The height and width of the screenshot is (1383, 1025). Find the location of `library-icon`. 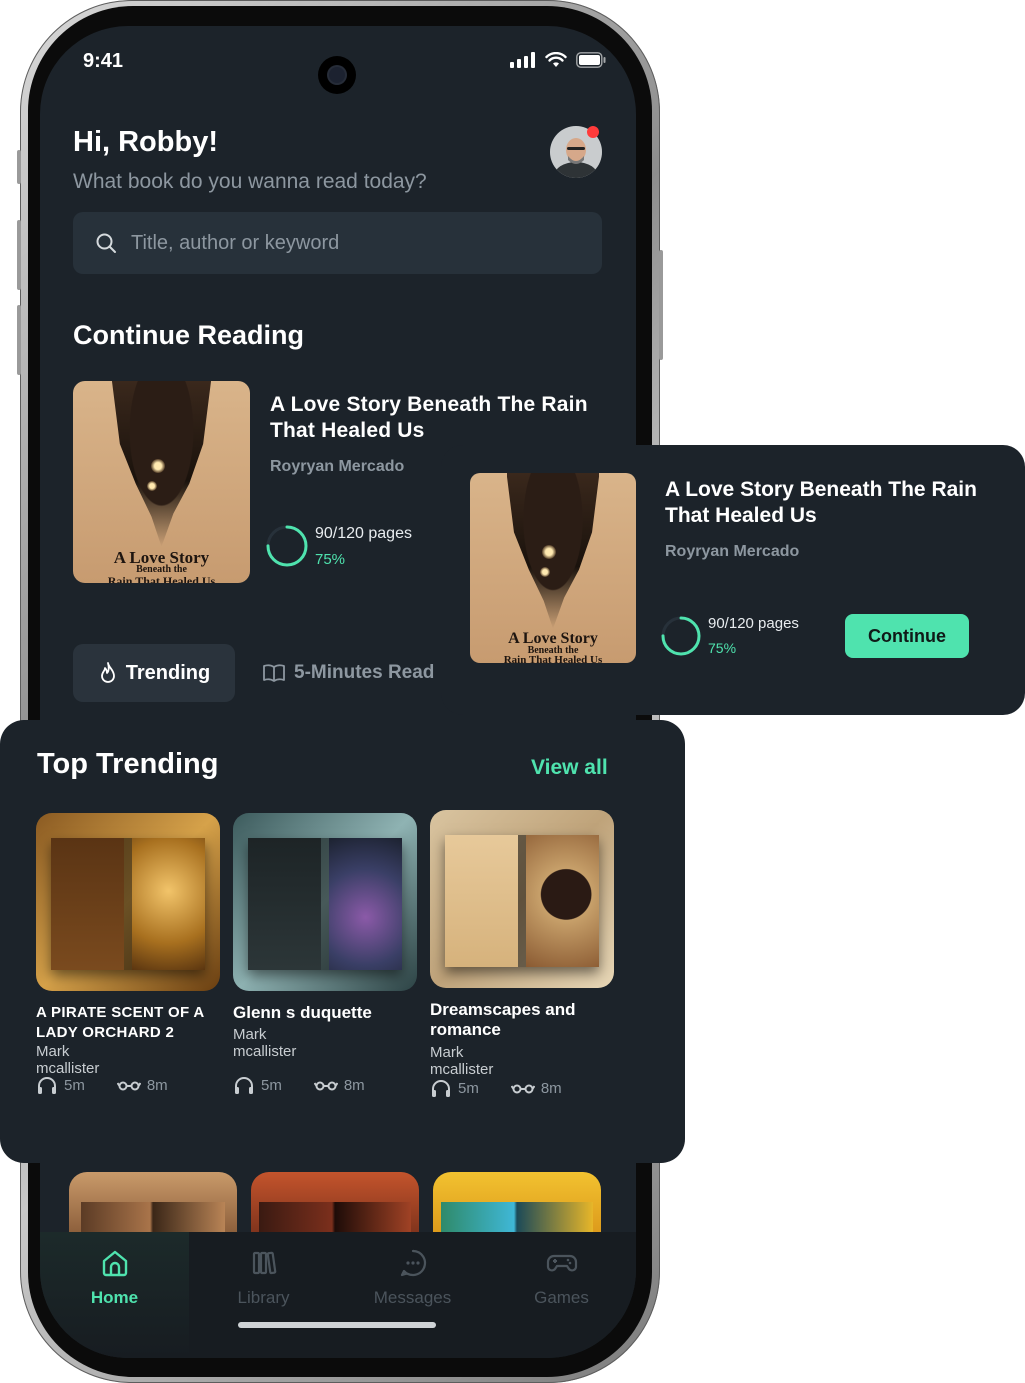

library-icon is located at coordinates (264, 1263).